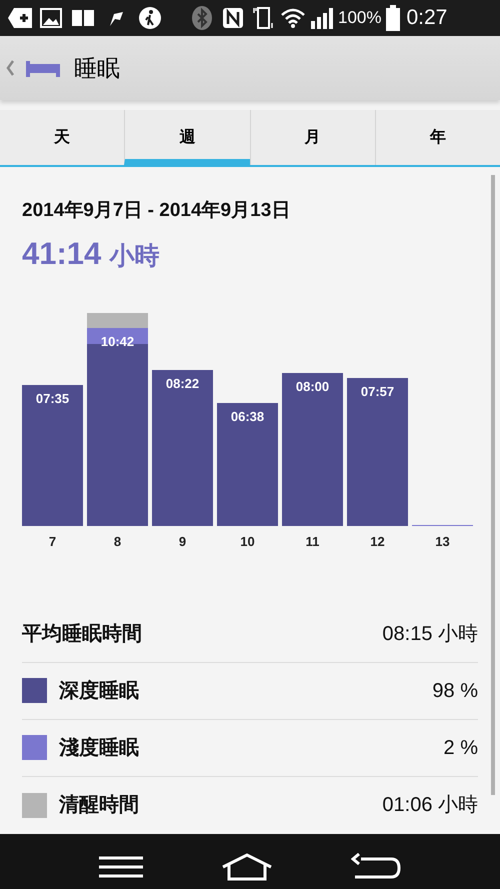 This screenshot has height=889, width=500. I want to click on flag-icon, so click(116, 18).